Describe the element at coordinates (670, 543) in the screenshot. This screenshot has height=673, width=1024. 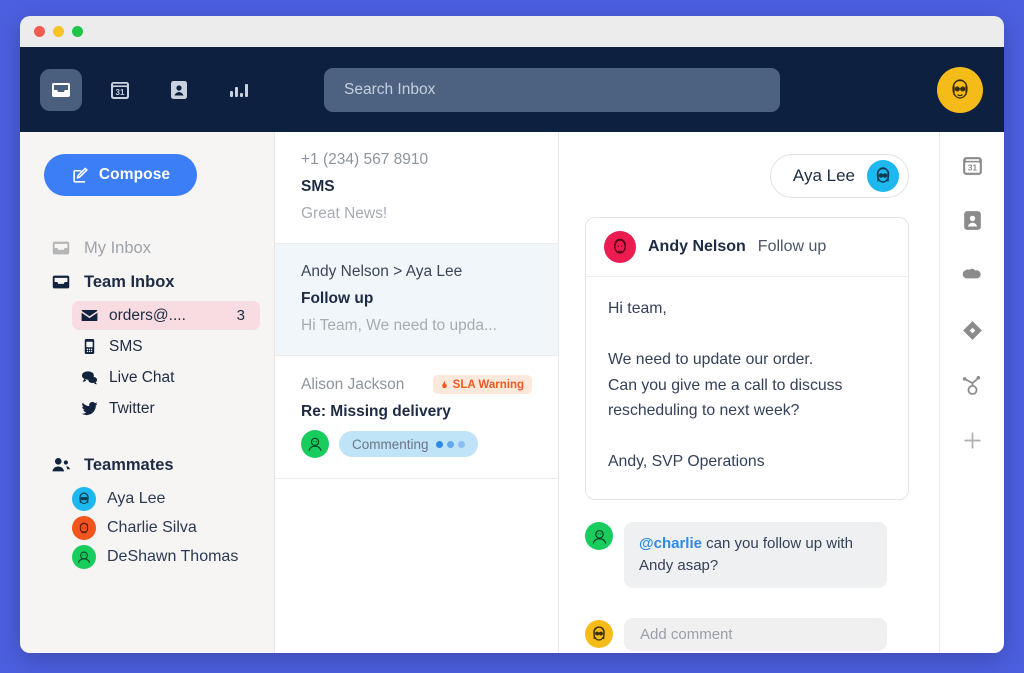
I see `comment-mention: @charlie` at that location.